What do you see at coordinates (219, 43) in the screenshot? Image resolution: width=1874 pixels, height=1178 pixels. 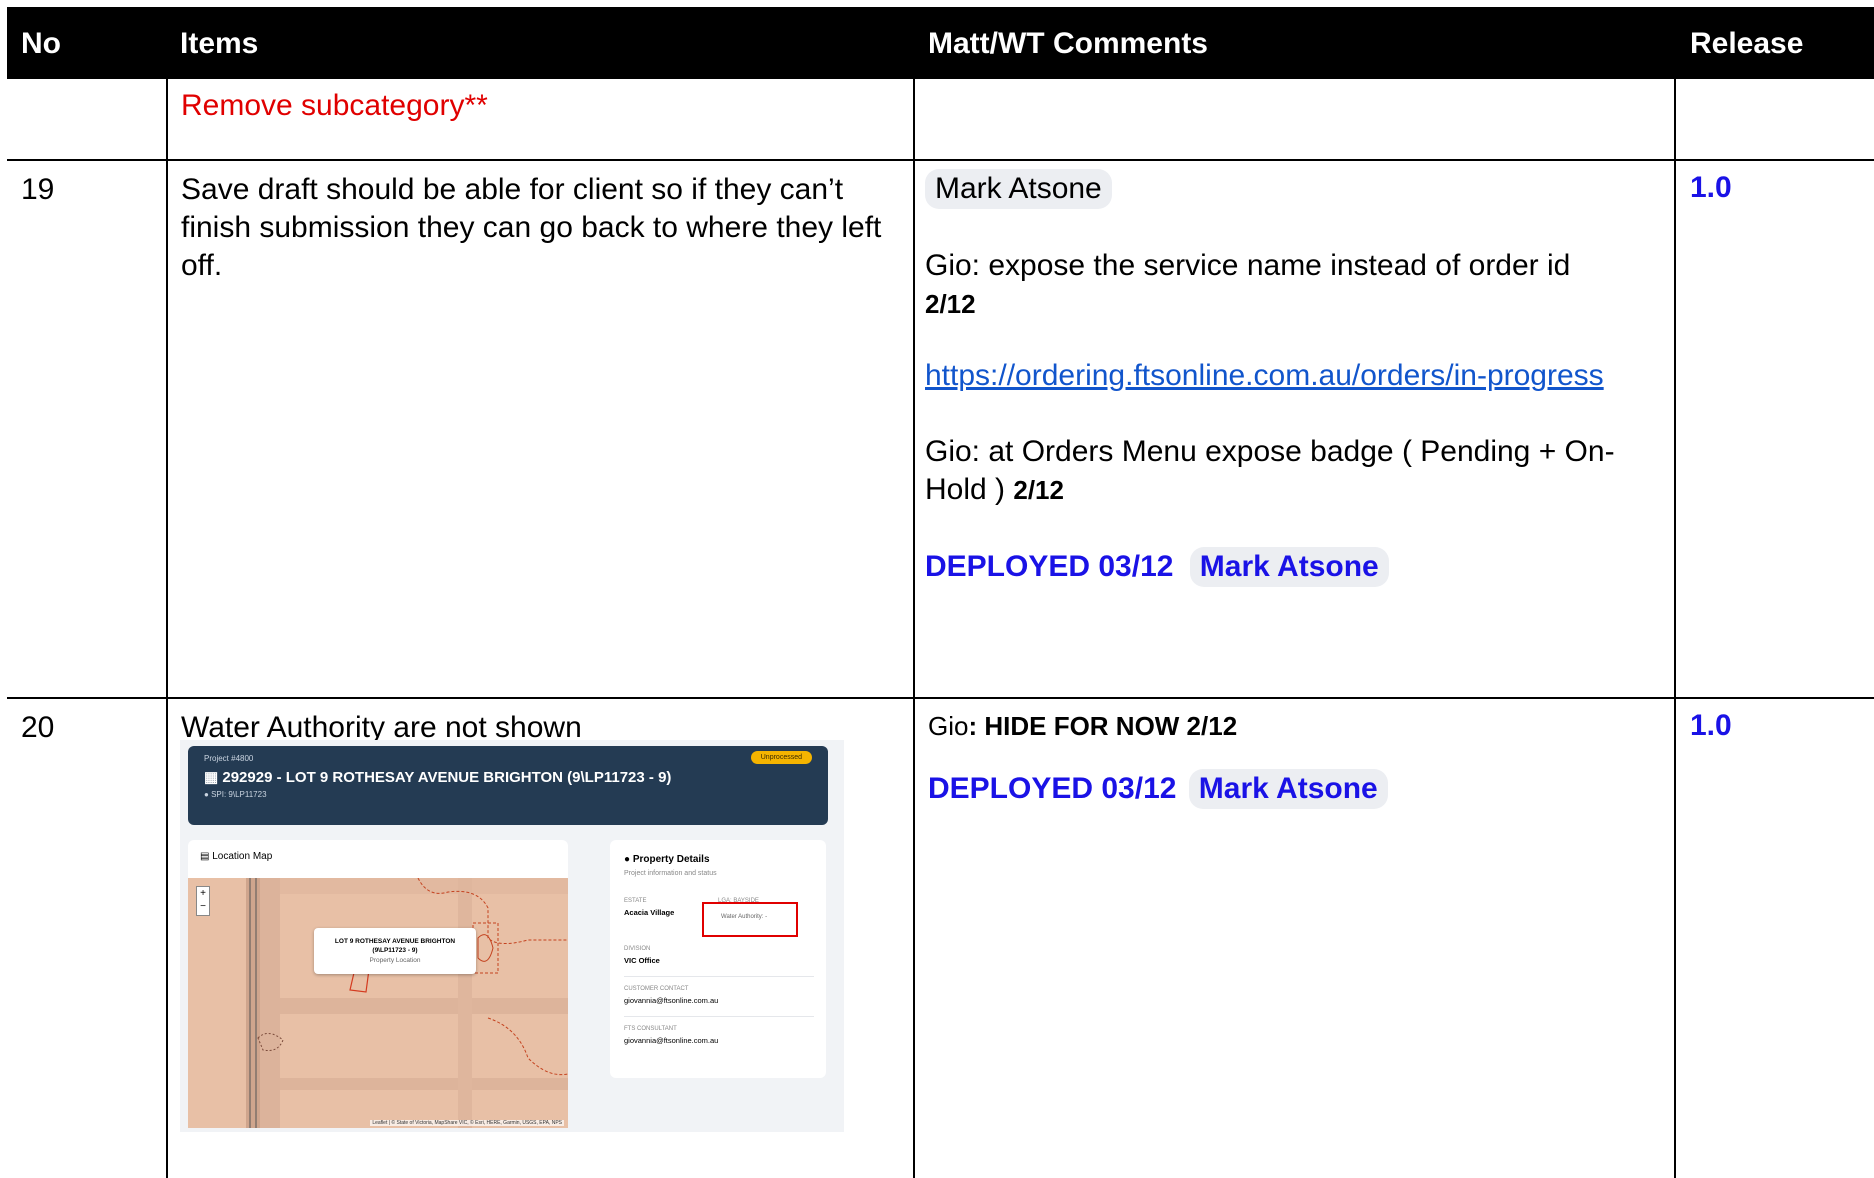 I see `header-items: Items` at bounding box center [219, 43].